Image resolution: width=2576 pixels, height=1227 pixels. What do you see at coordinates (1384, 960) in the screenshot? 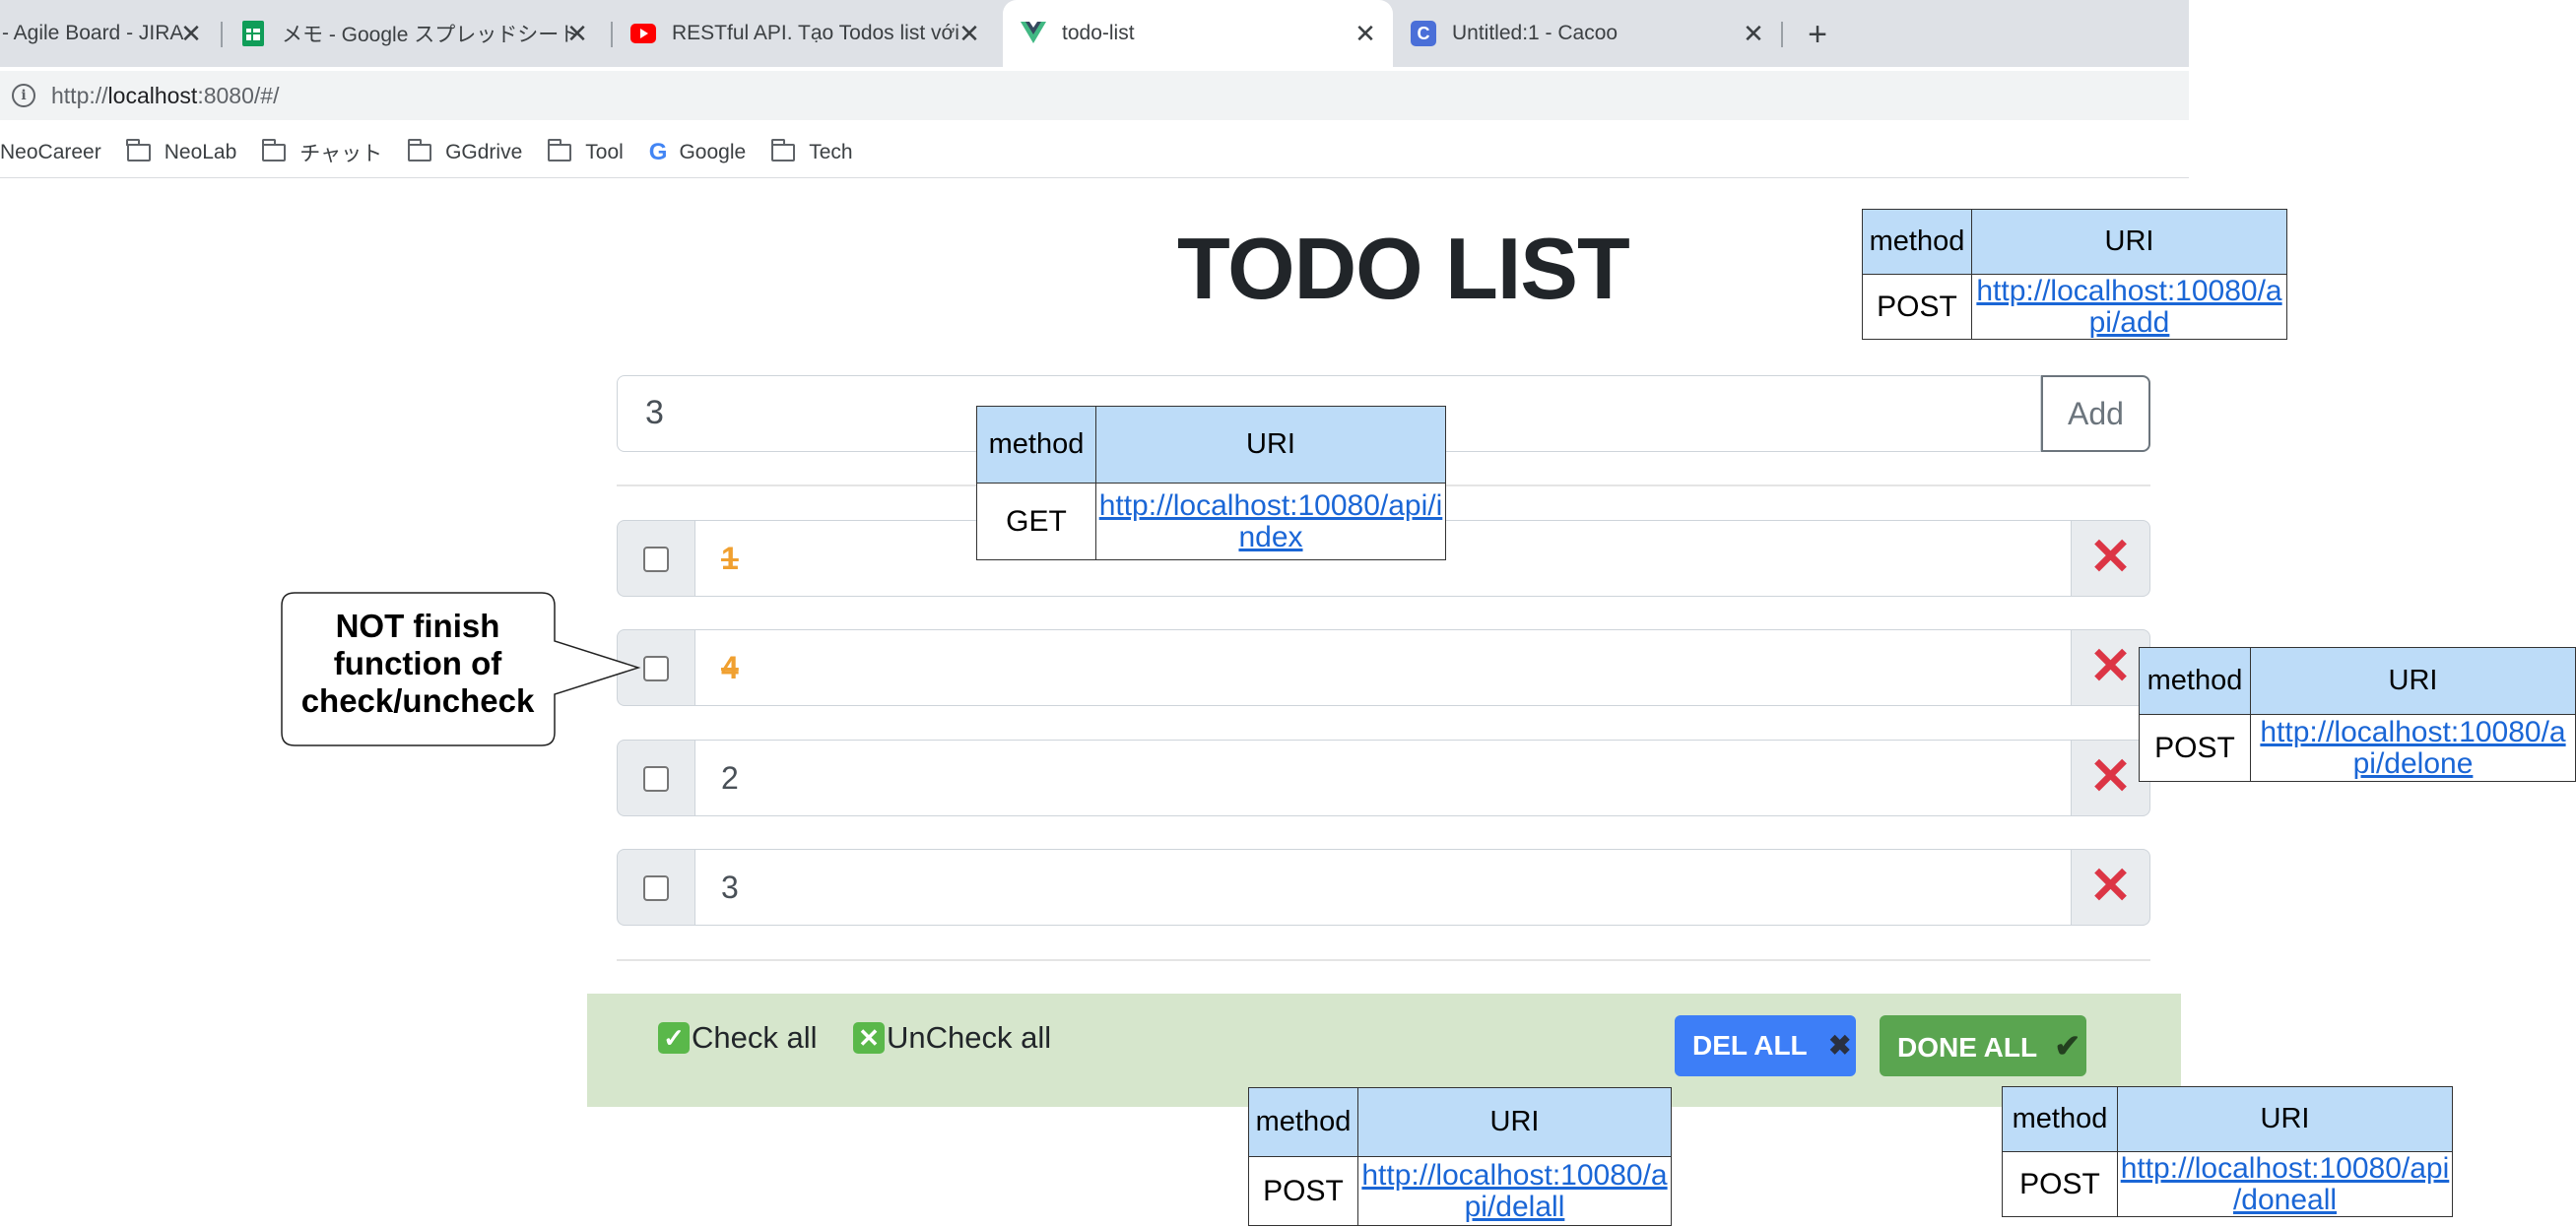
I see `divider` at bounding box center [1384, 960].